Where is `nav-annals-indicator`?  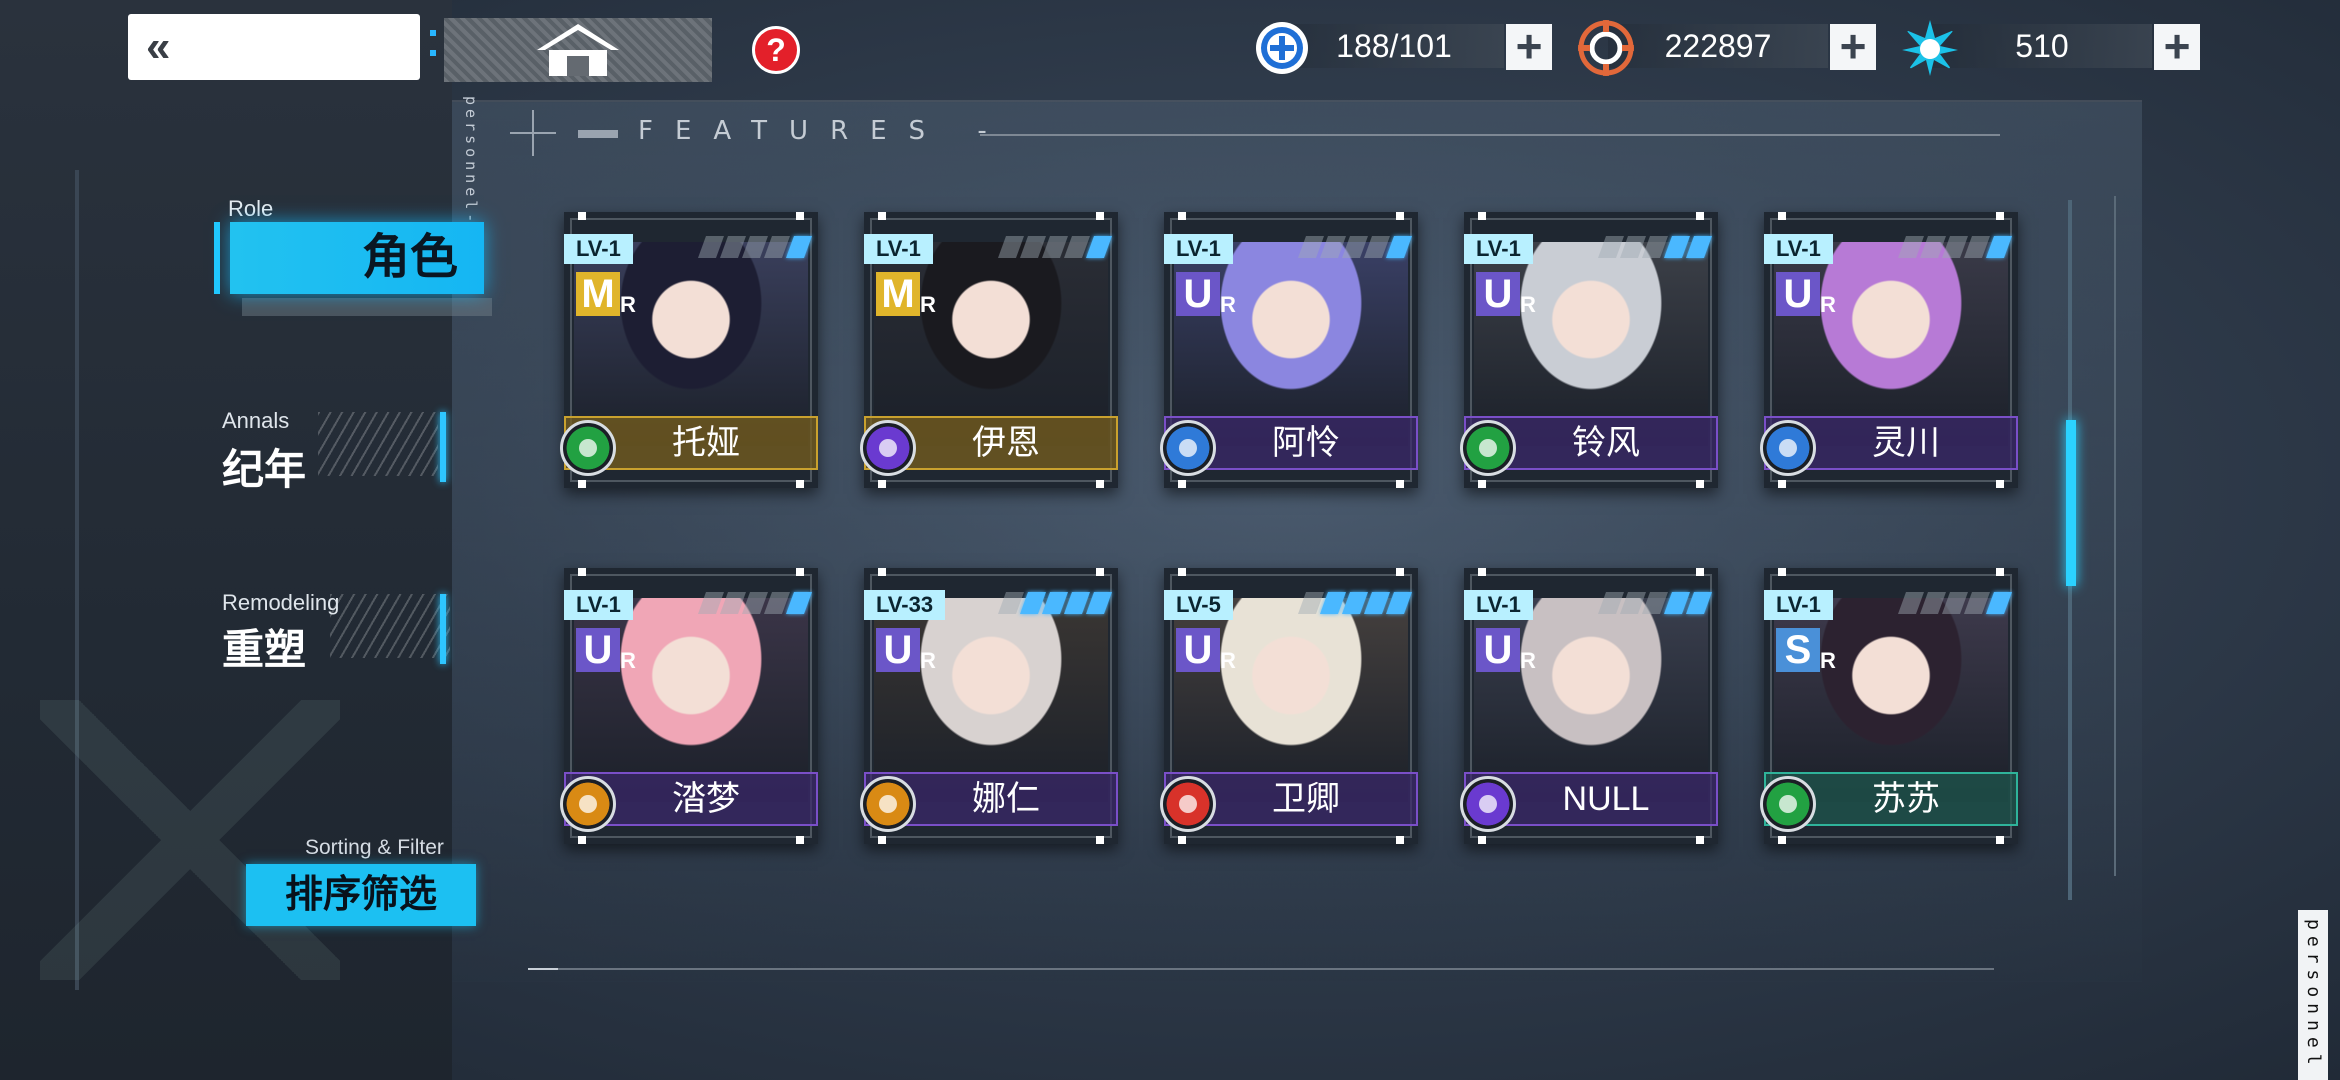 nav-annals-indicator is located at coordinates (443, 447).